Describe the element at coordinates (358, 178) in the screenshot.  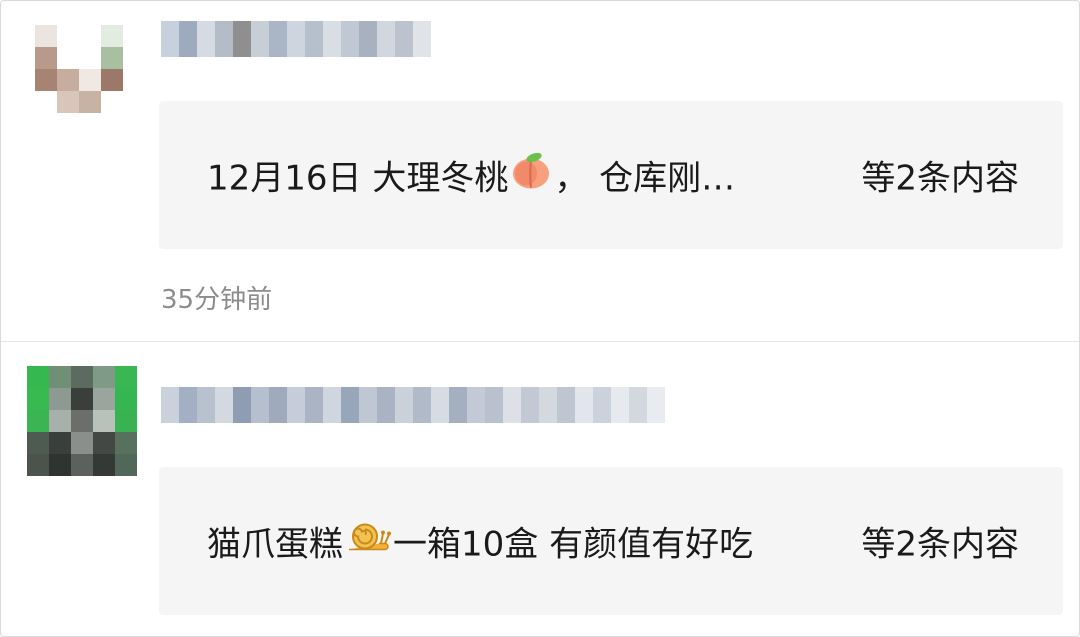
I see `card-text-main: 12月16日 大理冬桃` at that location.